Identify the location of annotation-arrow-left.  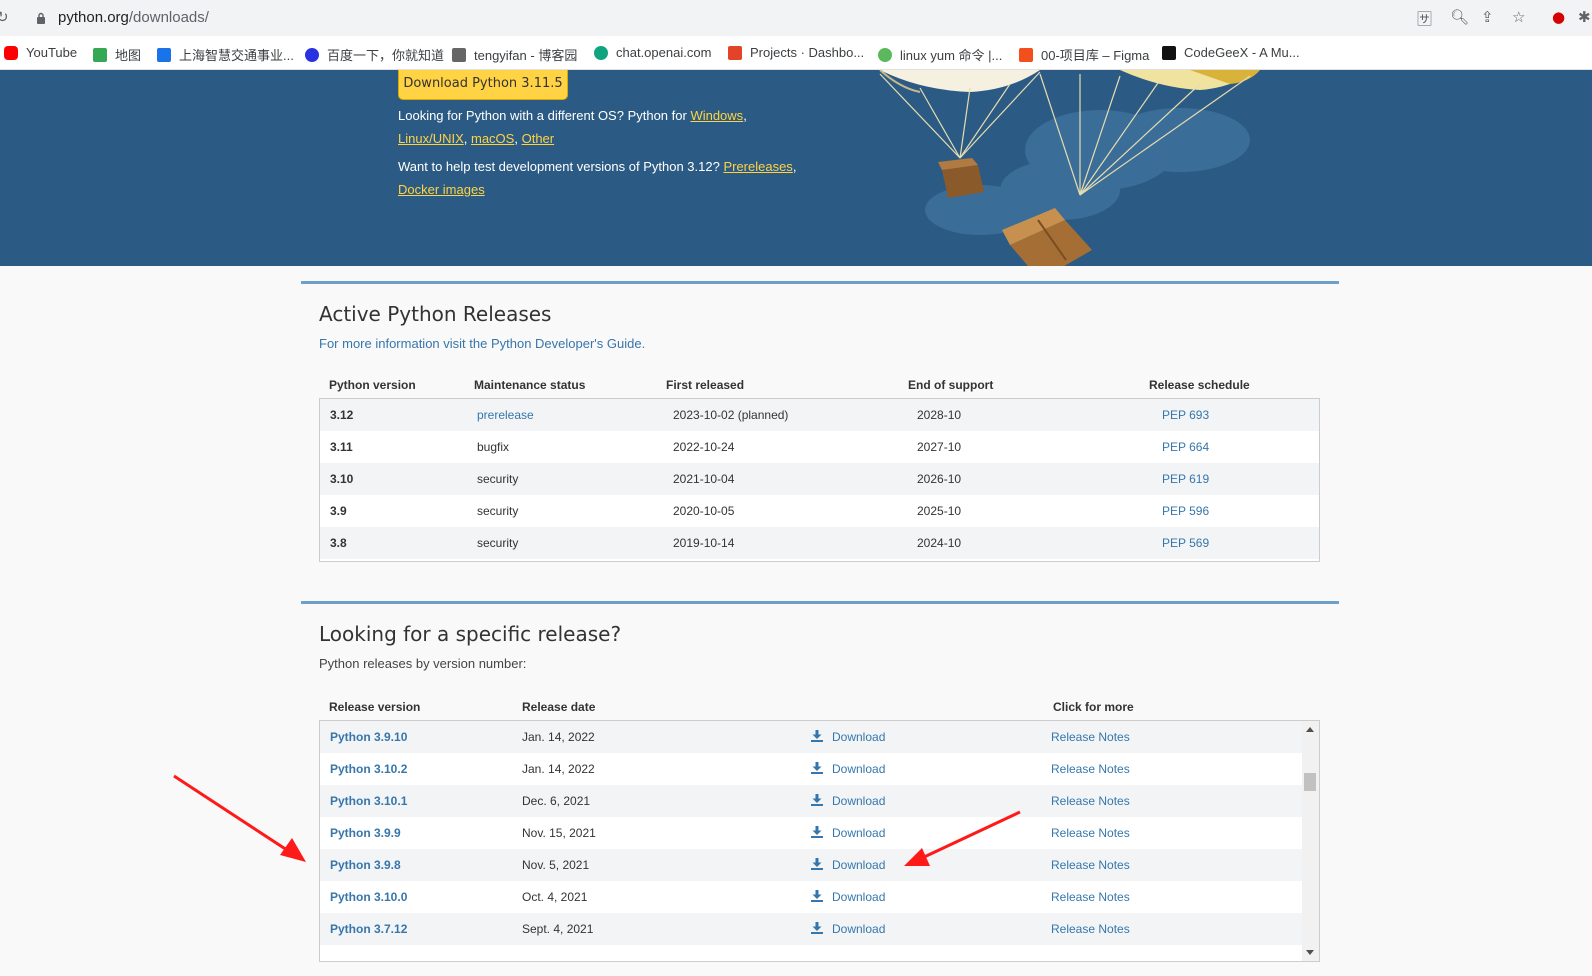
(239, 818).